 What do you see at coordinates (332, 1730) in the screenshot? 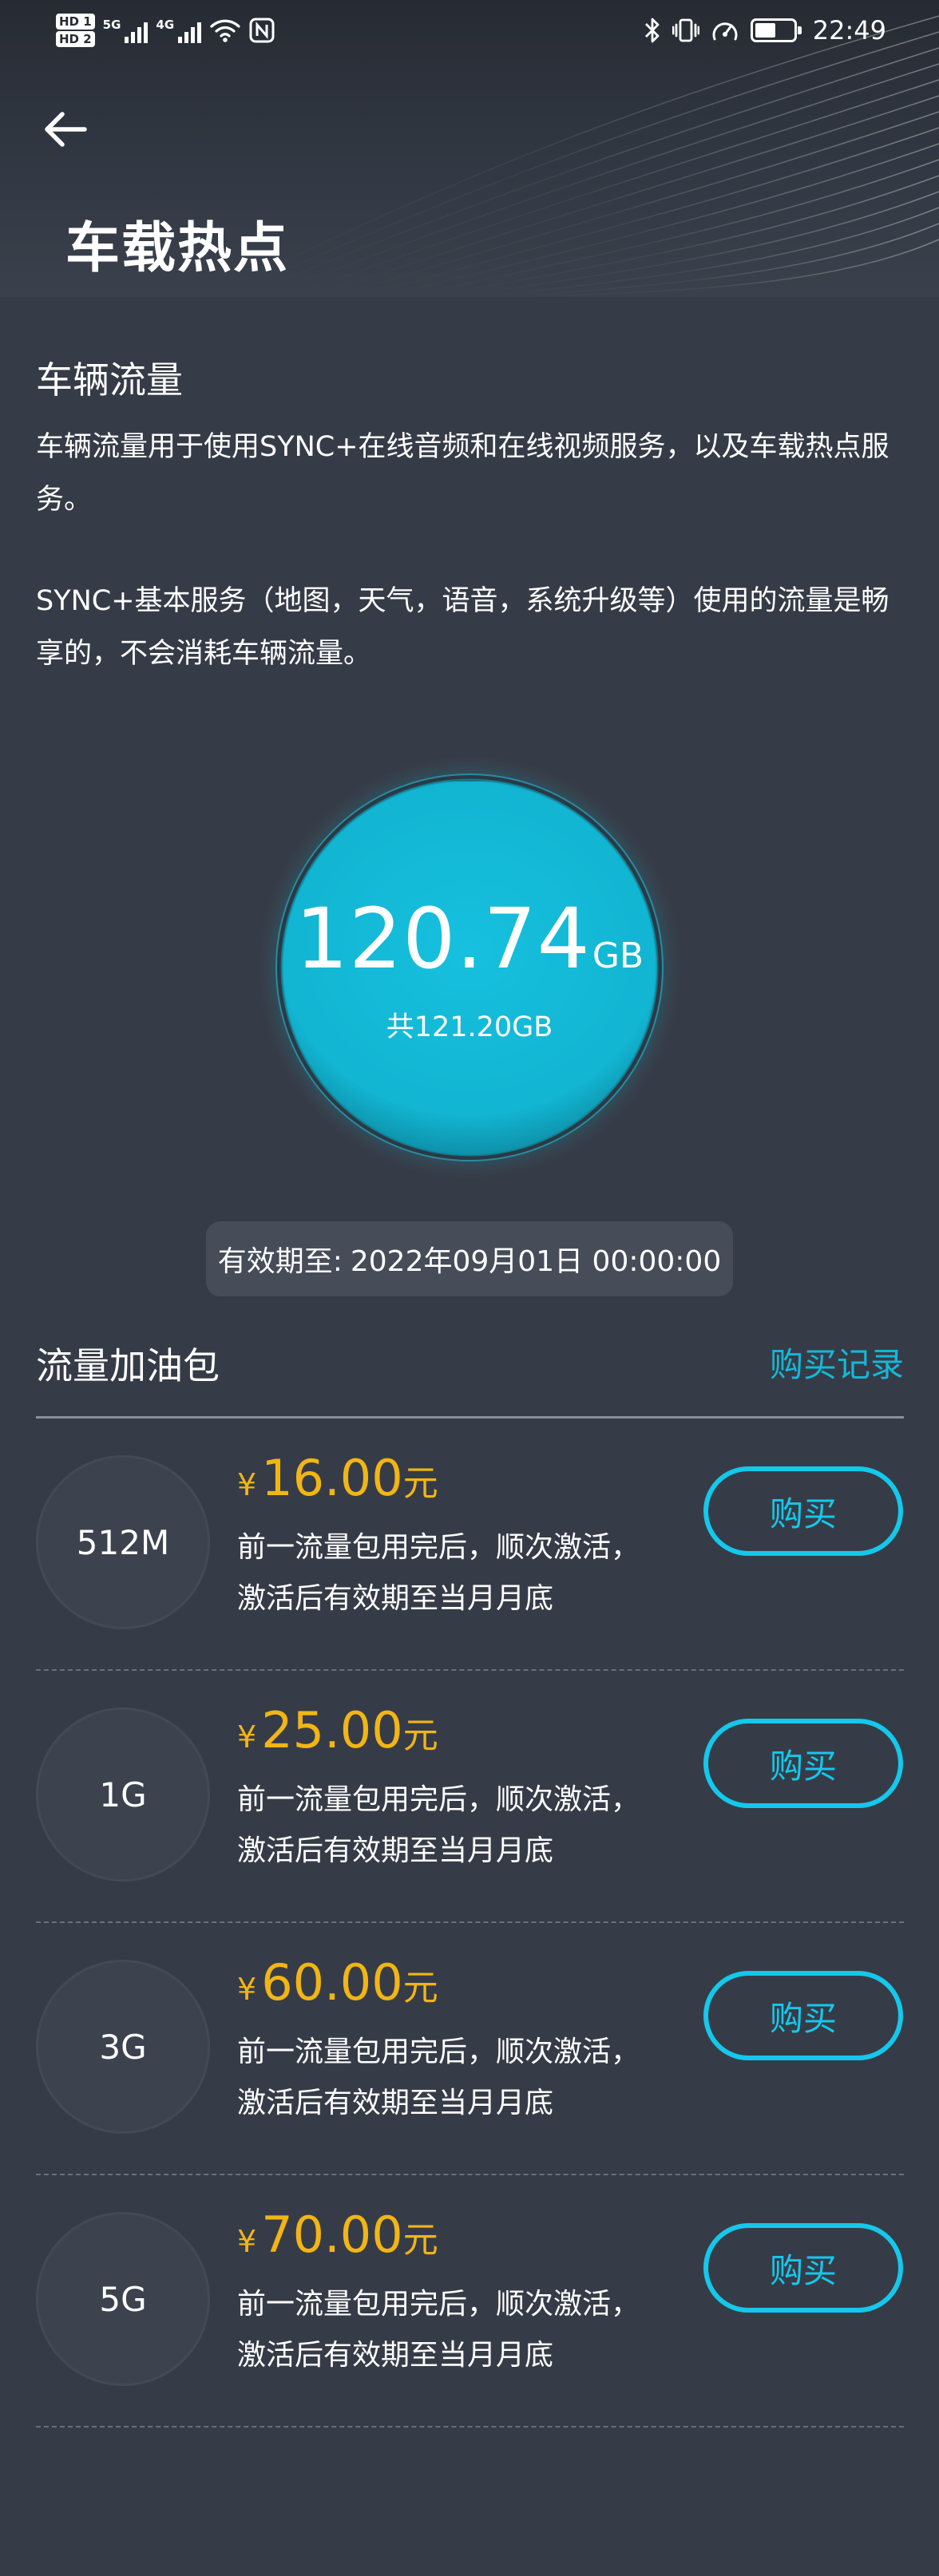
I see `price-amount: 25.00` at bounding box center [332, 1730].